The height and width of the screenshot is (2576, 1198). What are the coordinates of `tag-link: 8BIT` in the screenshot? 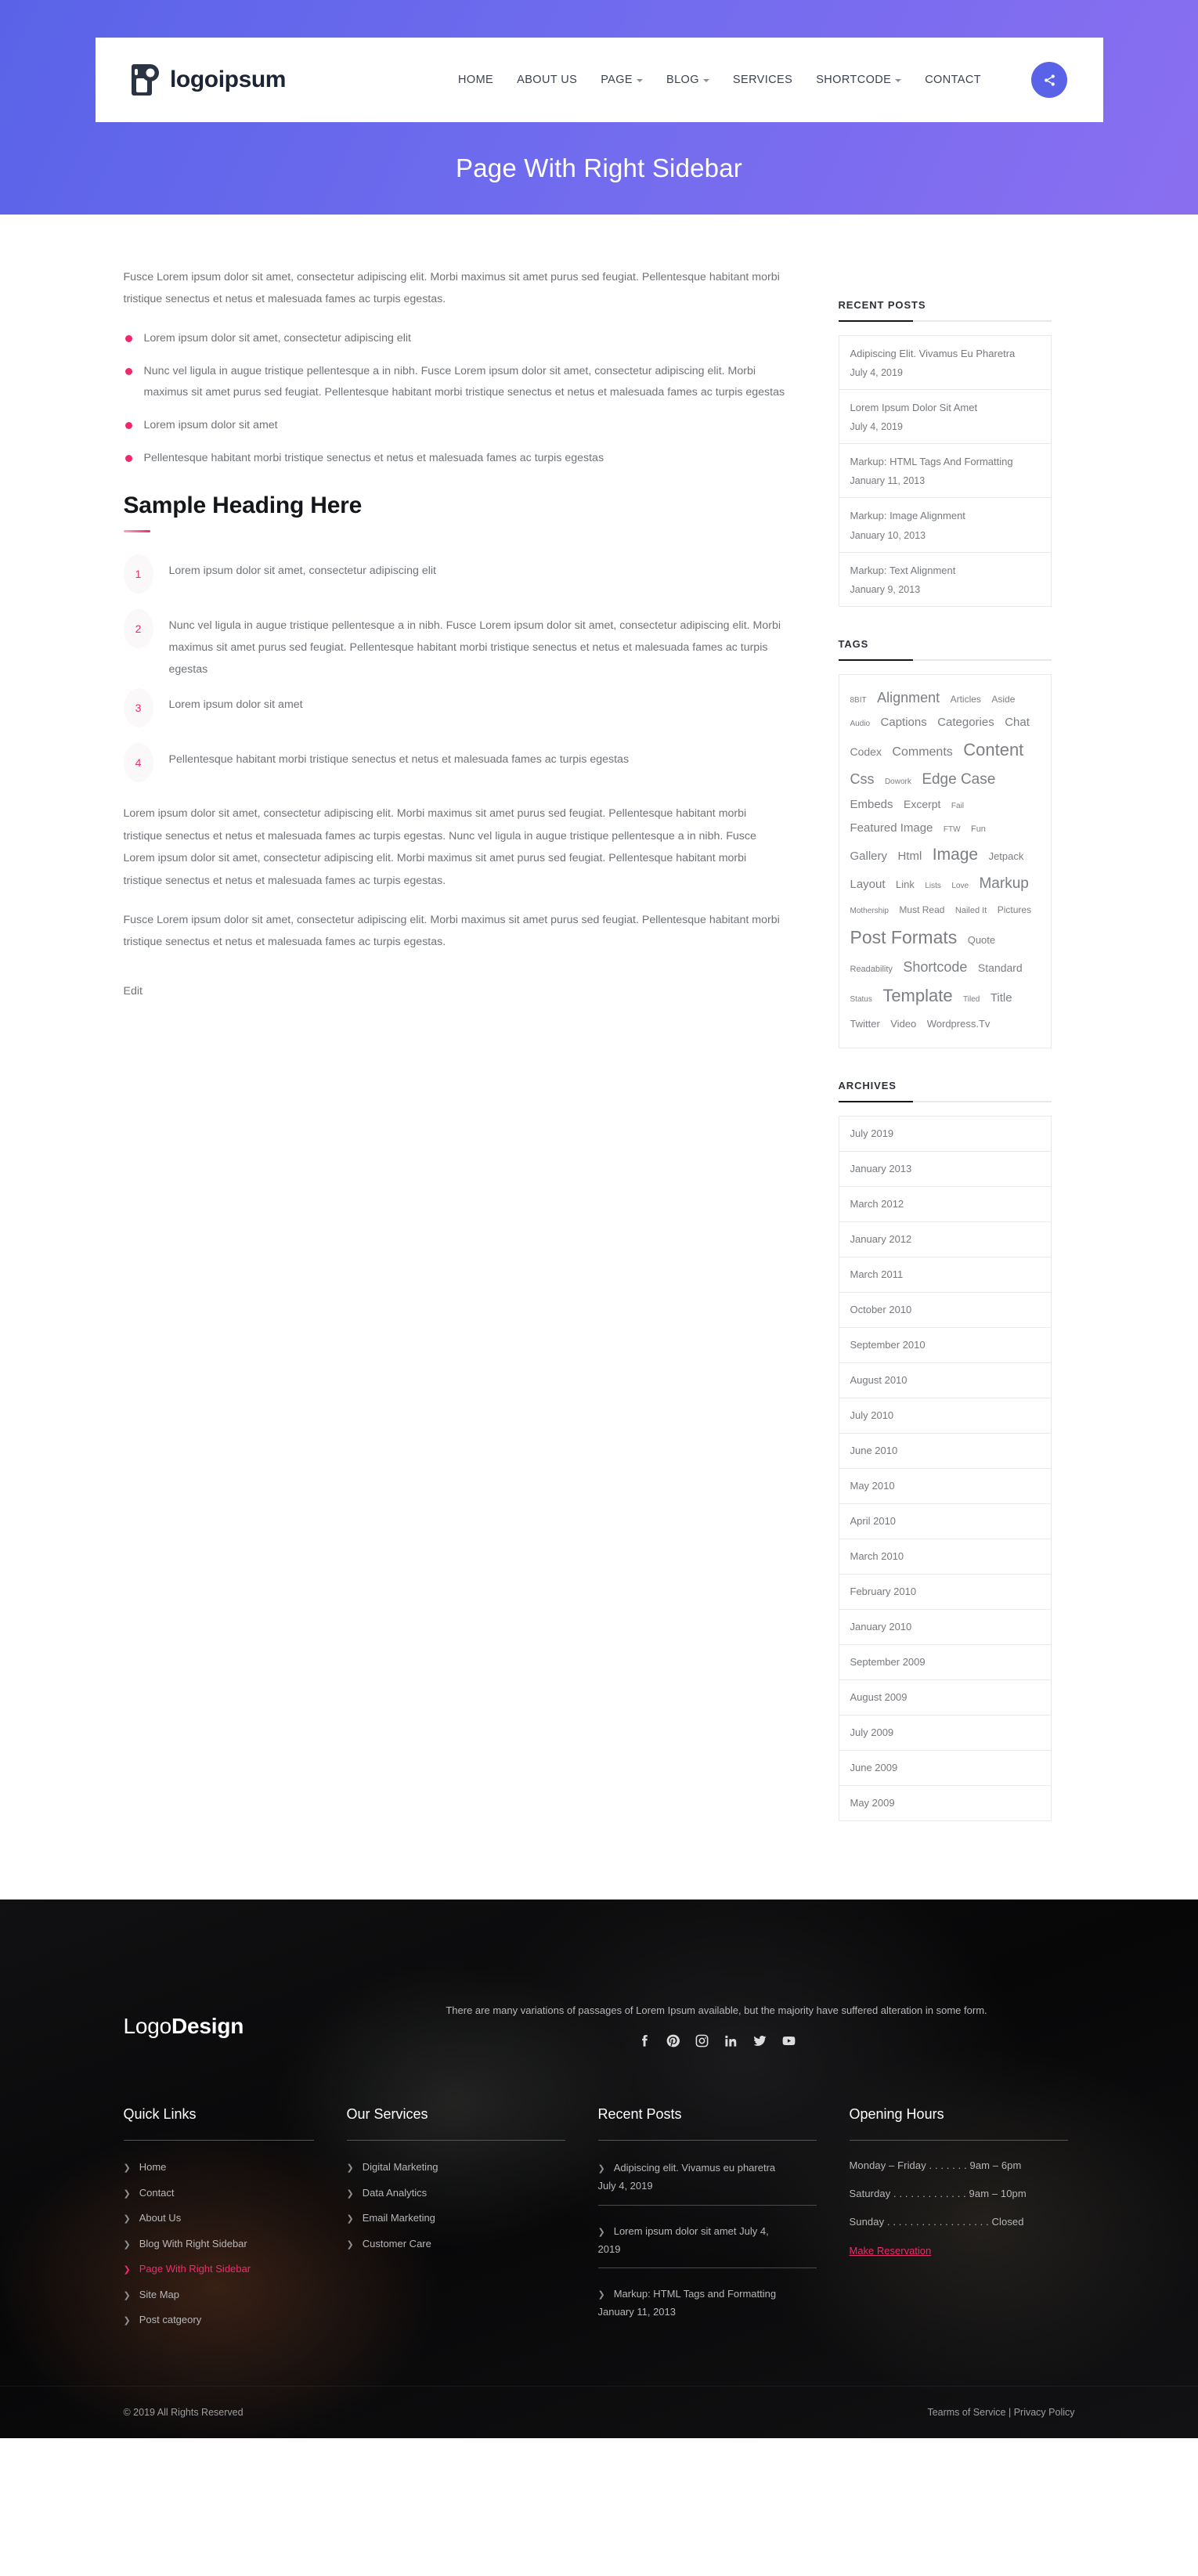 It's located at (858, 701).